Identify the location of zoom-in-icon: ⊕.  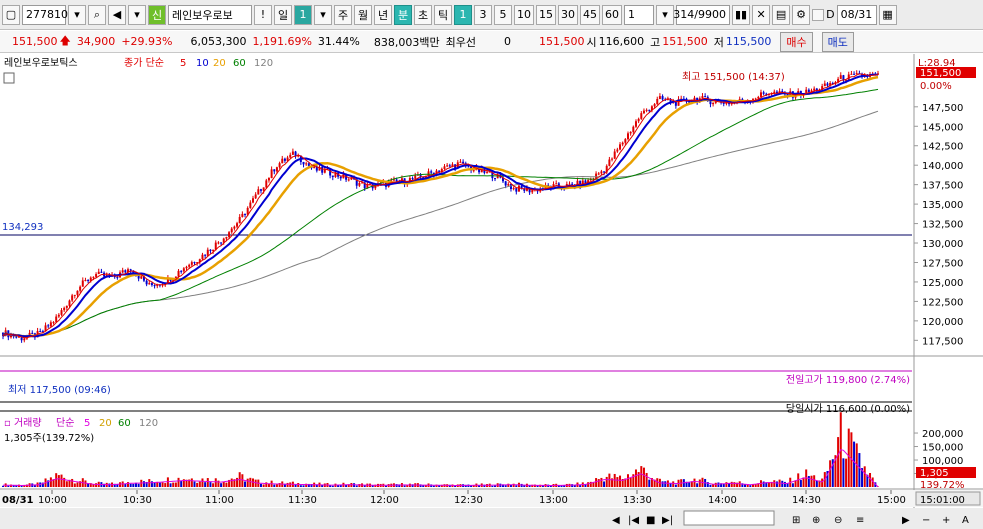
(816, 520).